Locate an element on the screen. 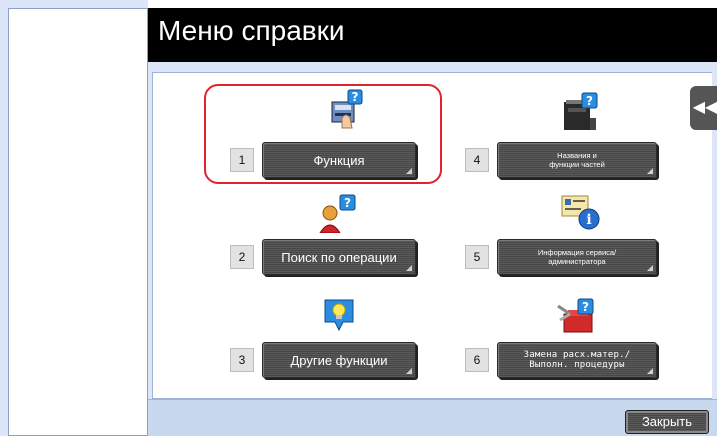 Image resolution: width=717 pixels, height=436 pixels. menu-item-5: 5 Информация сервиса/администратора is located at coordinates (561, 257).